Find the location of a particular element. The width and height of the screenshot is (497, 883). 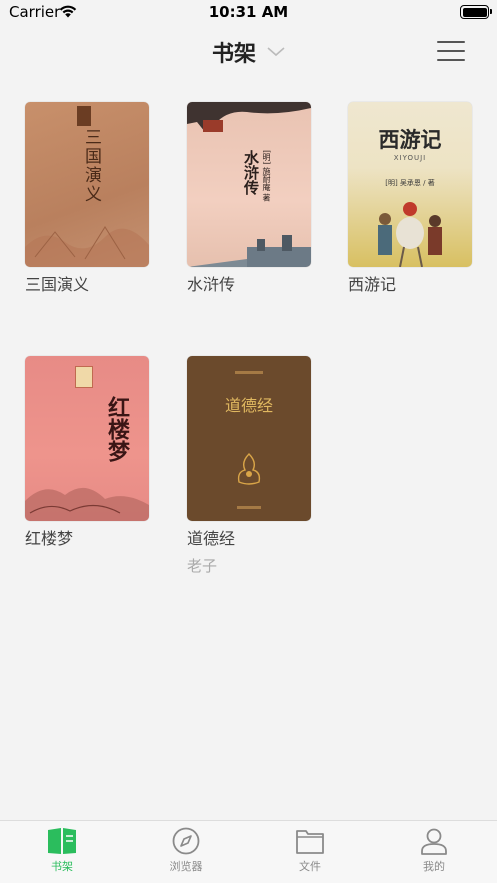

book-title: 水浒传 is located at coordinates (211, 284).